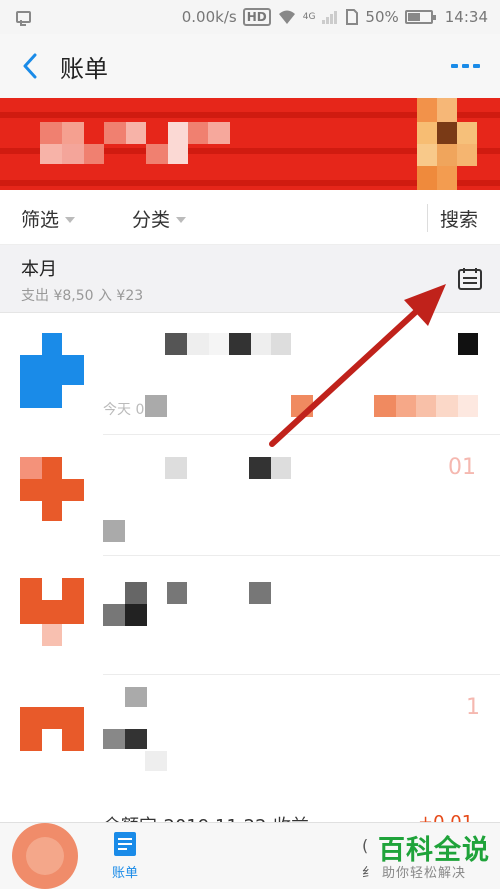 The width and height of the screenshot is (500, 889). I want to click on search-button: 搜索, so click(459, 218).